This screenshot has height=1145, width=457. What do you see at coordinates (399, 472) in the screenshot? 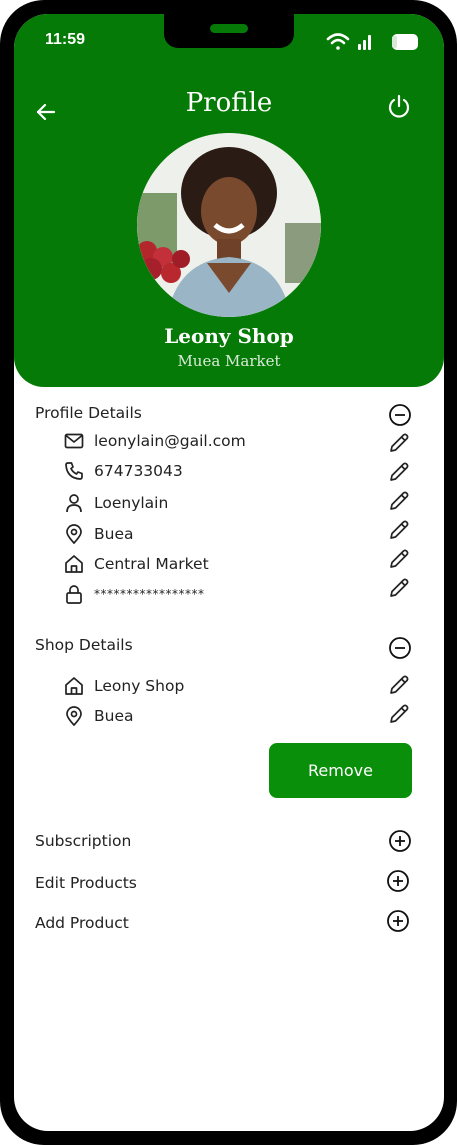
I see `edit-phone-pencil-icon` at bounding box center [399, 472].